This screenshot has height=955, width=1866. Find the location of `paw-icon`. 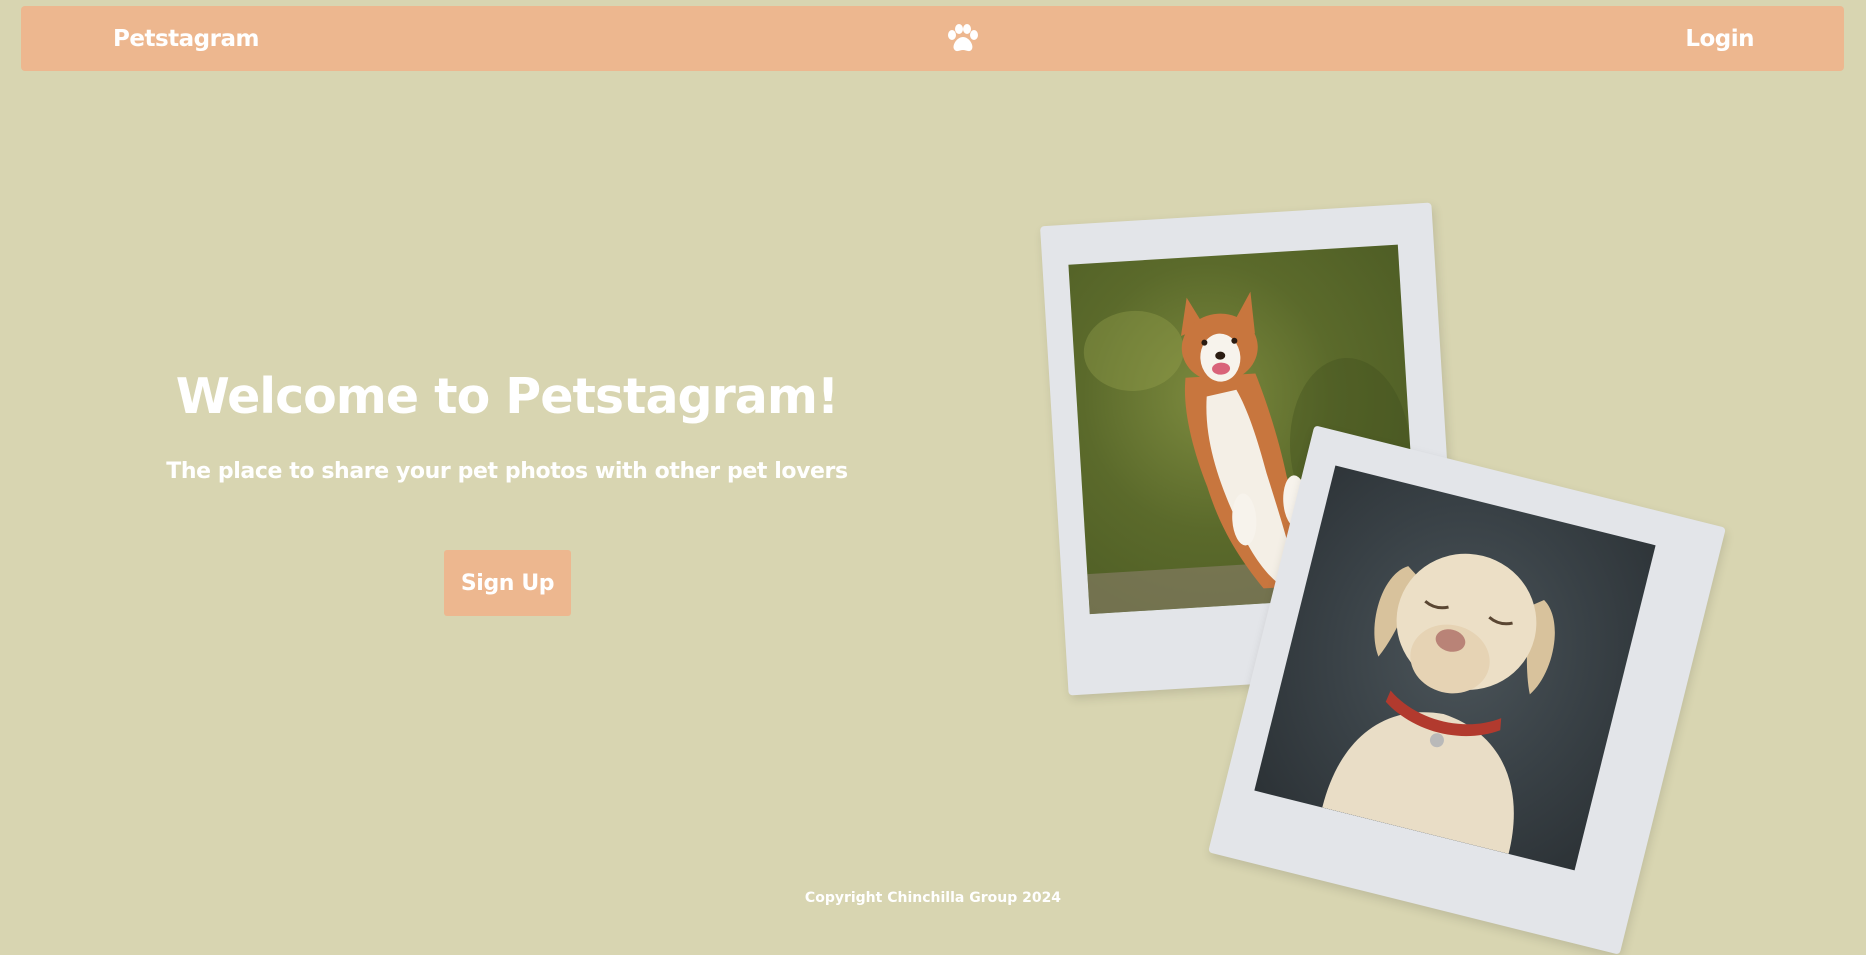

paw-icon is located at coordinates (963, 39).